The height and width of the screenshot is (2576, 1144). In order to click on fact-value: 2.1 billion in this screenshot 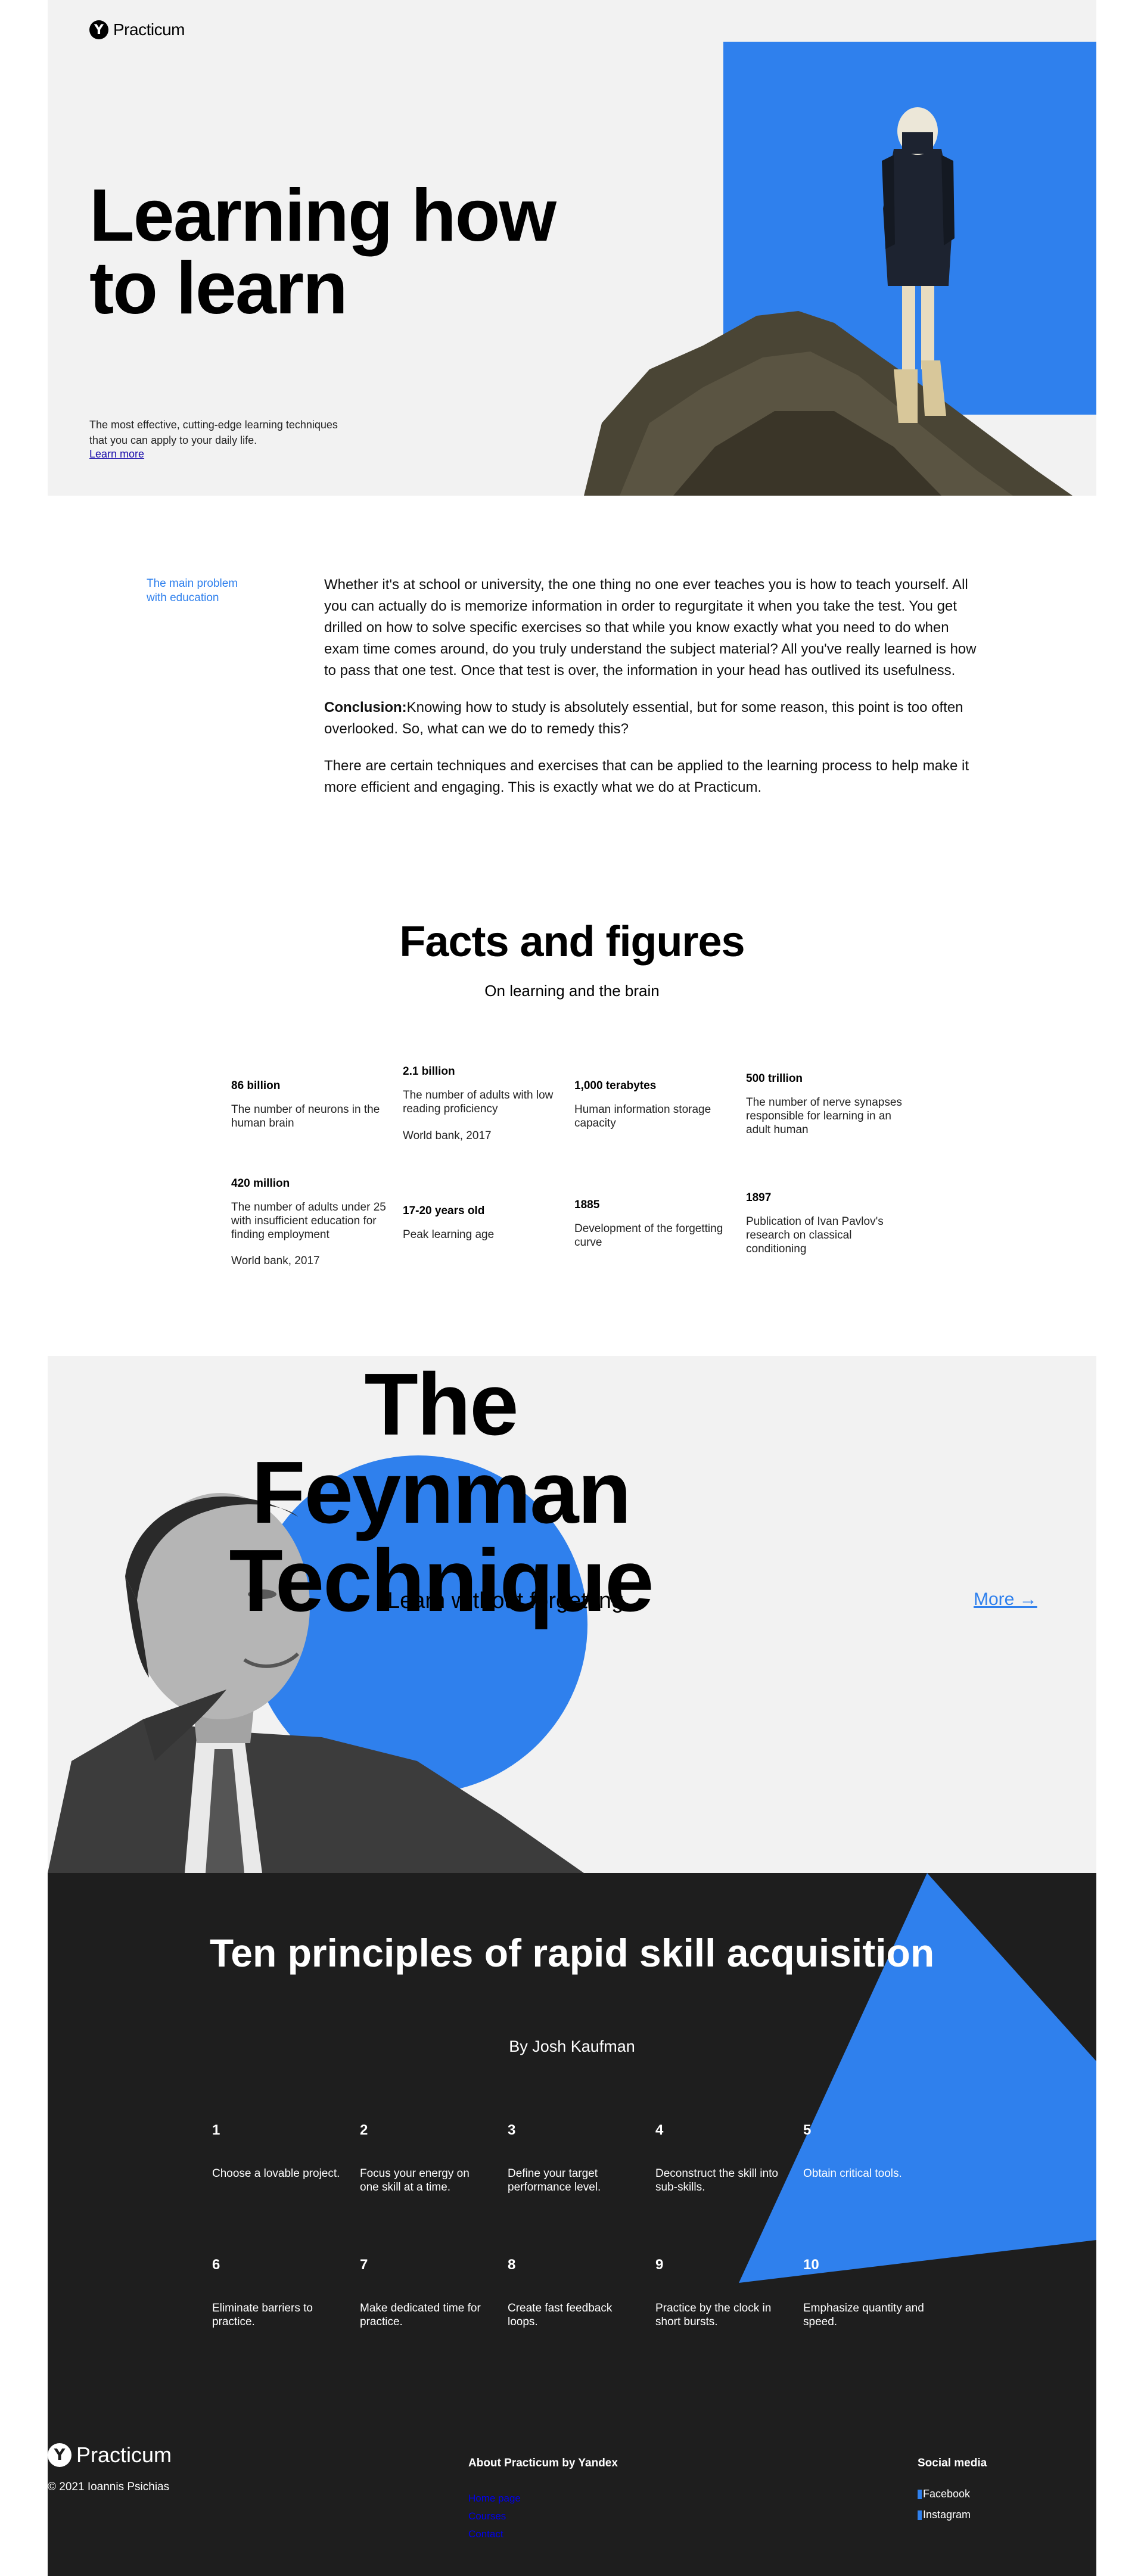, I will do `click(429, 1071)`.